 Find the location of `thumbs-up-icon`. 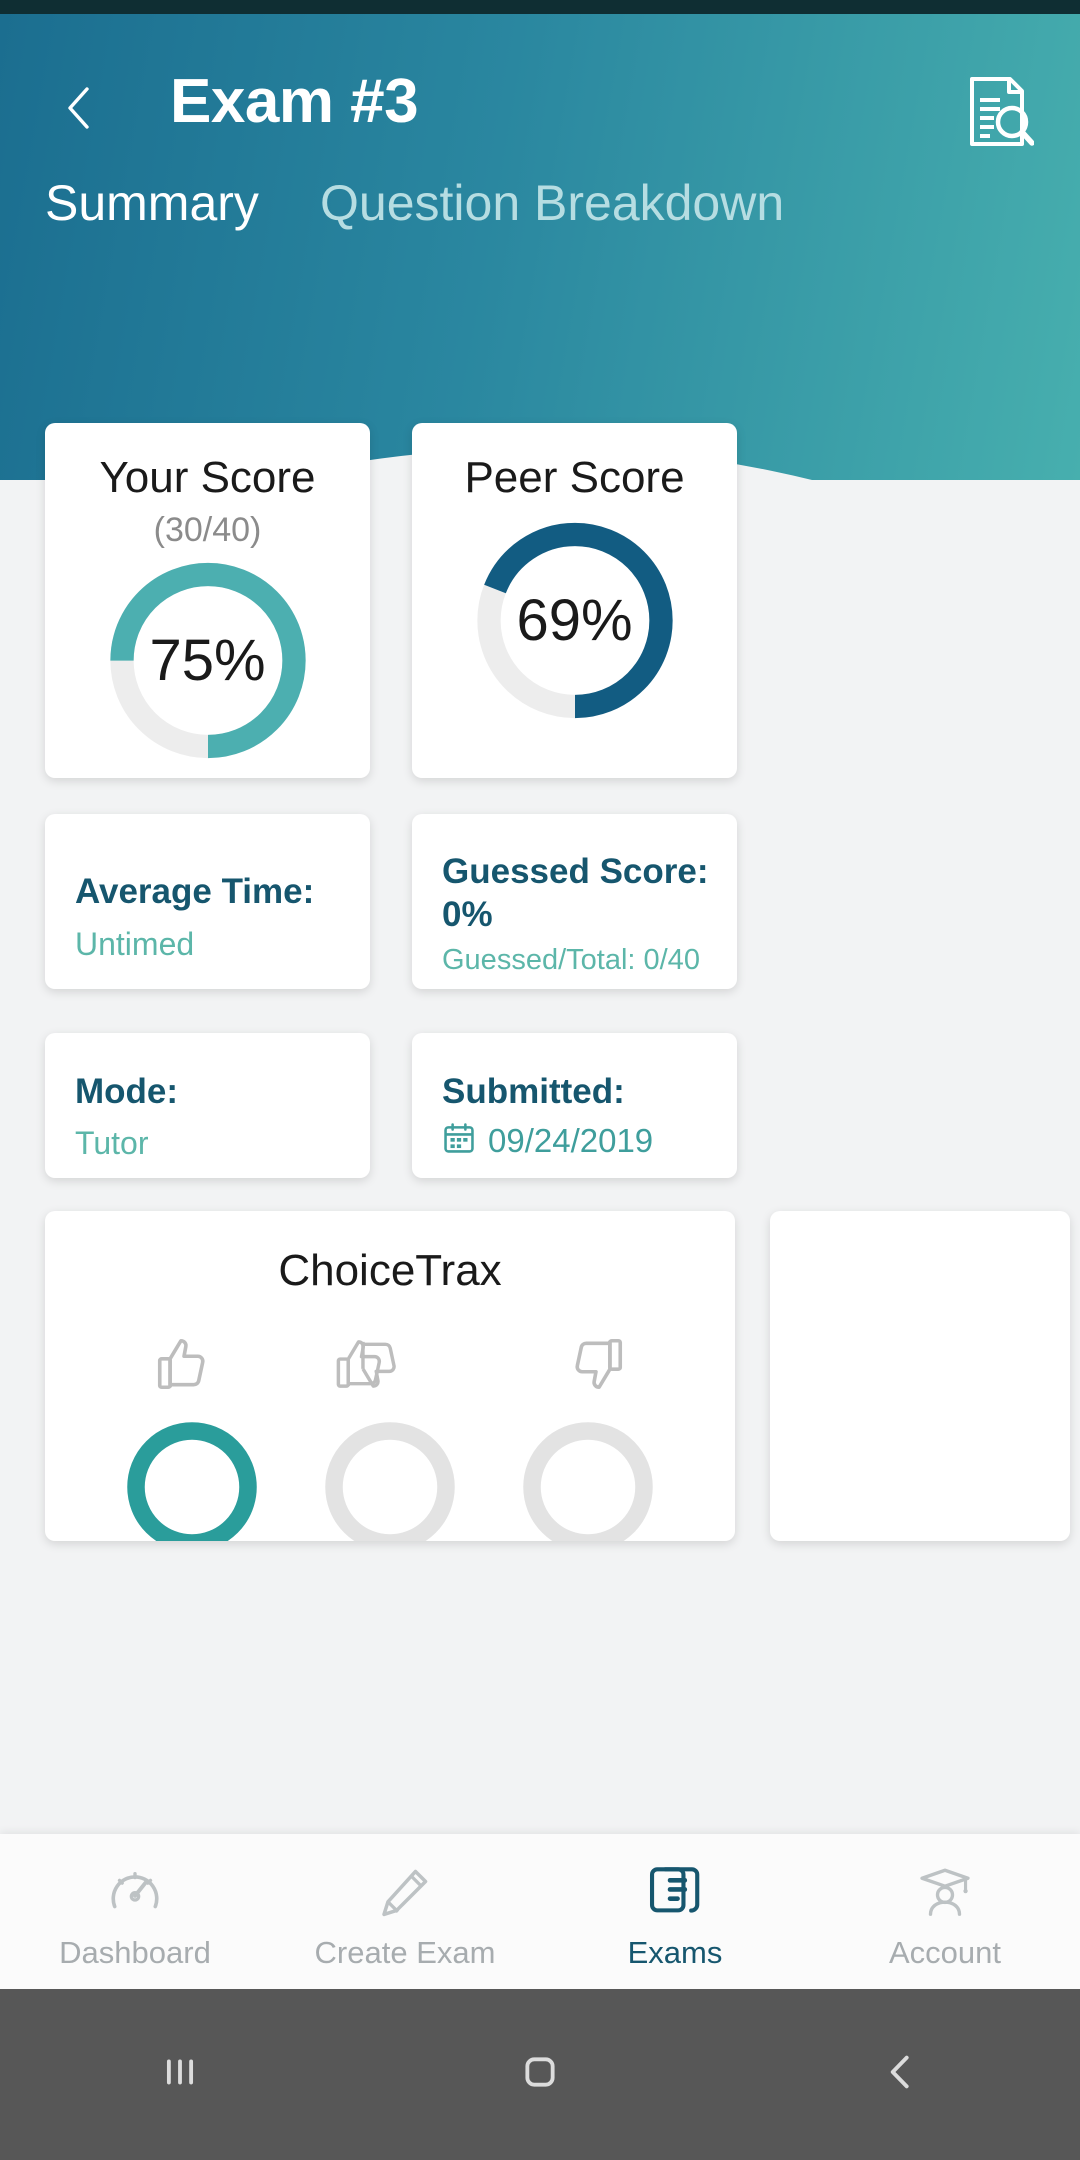

thumbs-up-icon is located at coordinates (183, 1366).